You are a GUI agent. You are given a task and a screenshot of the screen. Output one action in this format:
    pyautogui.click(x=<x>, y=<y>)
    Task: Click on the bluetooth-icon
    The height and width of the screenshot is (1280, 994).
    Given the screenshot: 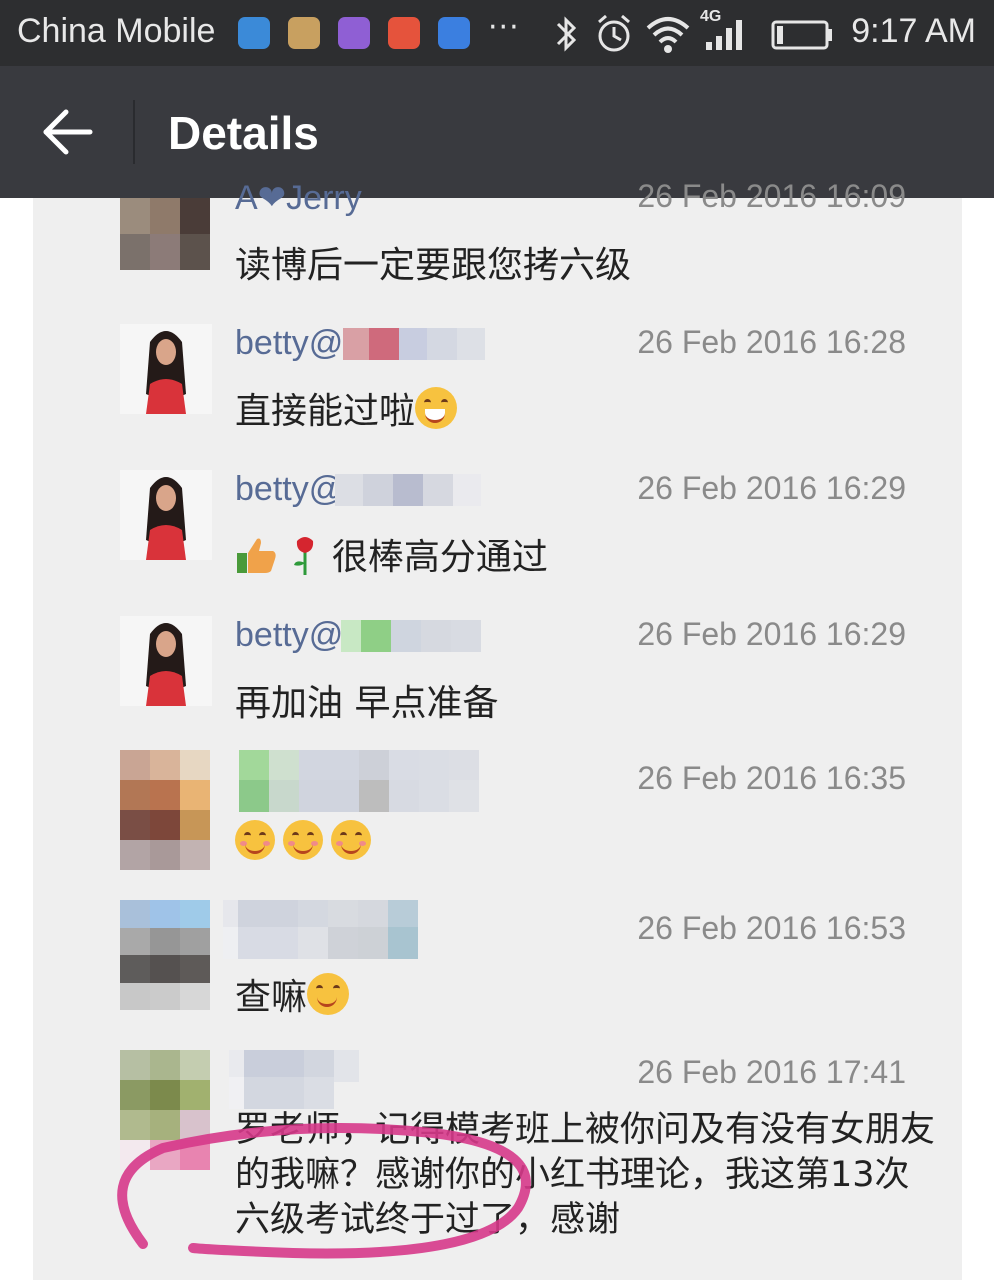 What is the action you would take?
    pyautogui.click(x=566, y=34)
    